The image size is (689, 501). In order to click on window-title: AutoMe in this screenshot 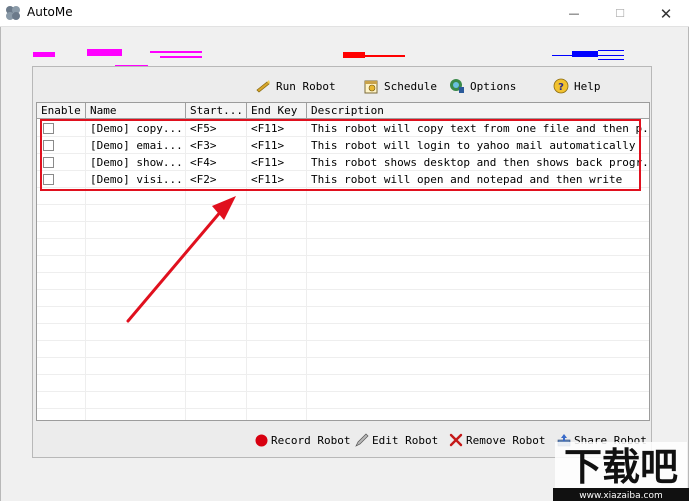, I will do `click(50, 12)`.